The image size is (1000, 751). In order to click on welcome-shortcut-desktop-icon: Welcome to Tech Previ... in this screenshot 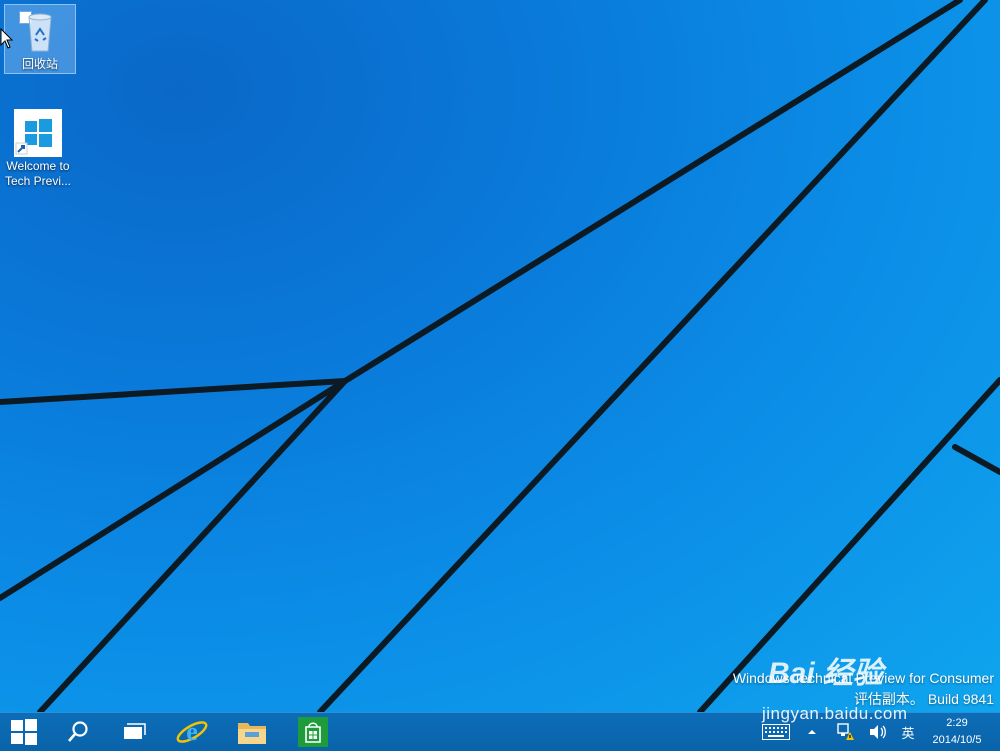, I will do `click(38, 148)`.